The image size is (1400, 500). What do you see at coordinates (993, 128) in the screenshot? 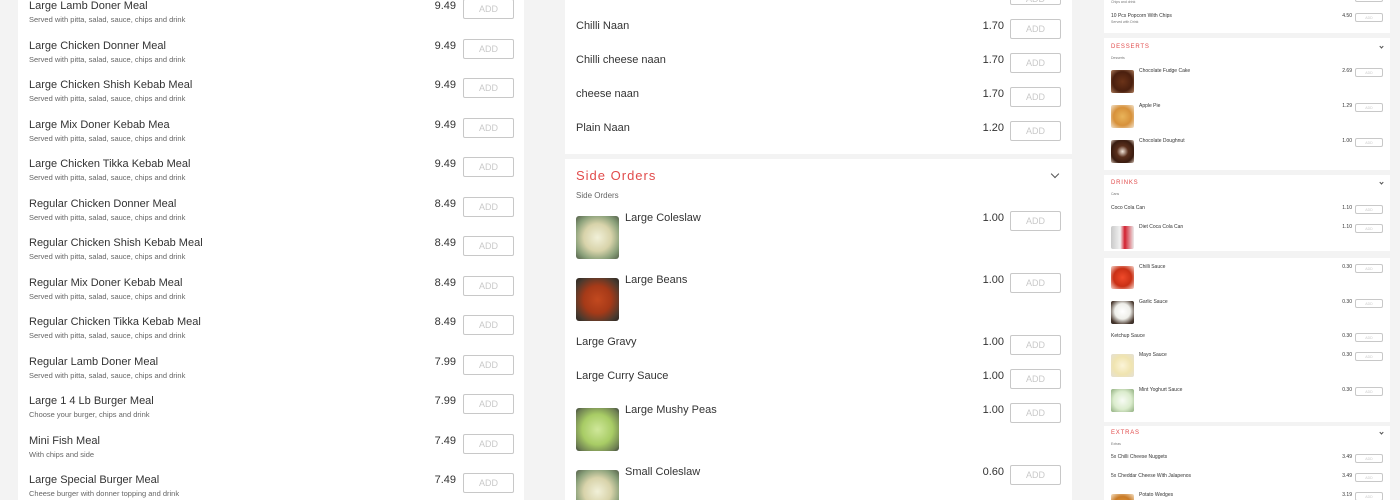
I see `item-price: 1.20` at bounding box center [993, 128].